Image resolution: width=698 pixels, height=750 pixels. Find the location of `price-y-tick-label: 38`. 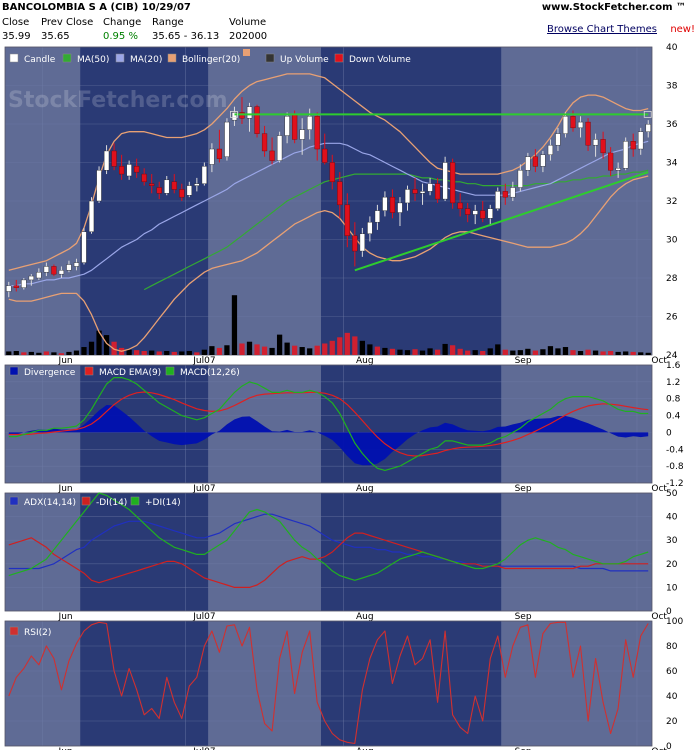

price-y-tick-label: 38 is located at coordinates (672, 87).